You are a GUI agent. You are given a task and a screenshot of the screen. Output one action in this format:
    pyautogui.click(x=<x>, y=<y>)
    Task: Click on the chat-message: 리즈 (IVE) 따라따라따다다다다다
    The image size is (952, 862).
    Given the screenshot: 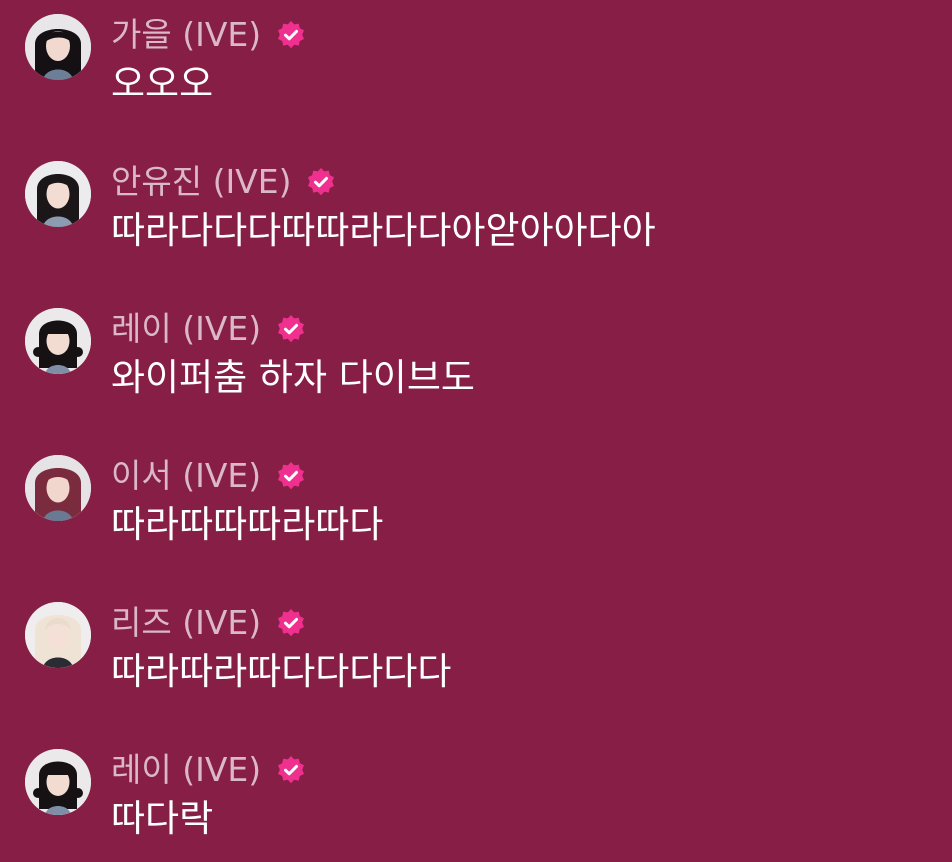 What is the action you would take?
    pyautogui.click(x=476, y=643)
    